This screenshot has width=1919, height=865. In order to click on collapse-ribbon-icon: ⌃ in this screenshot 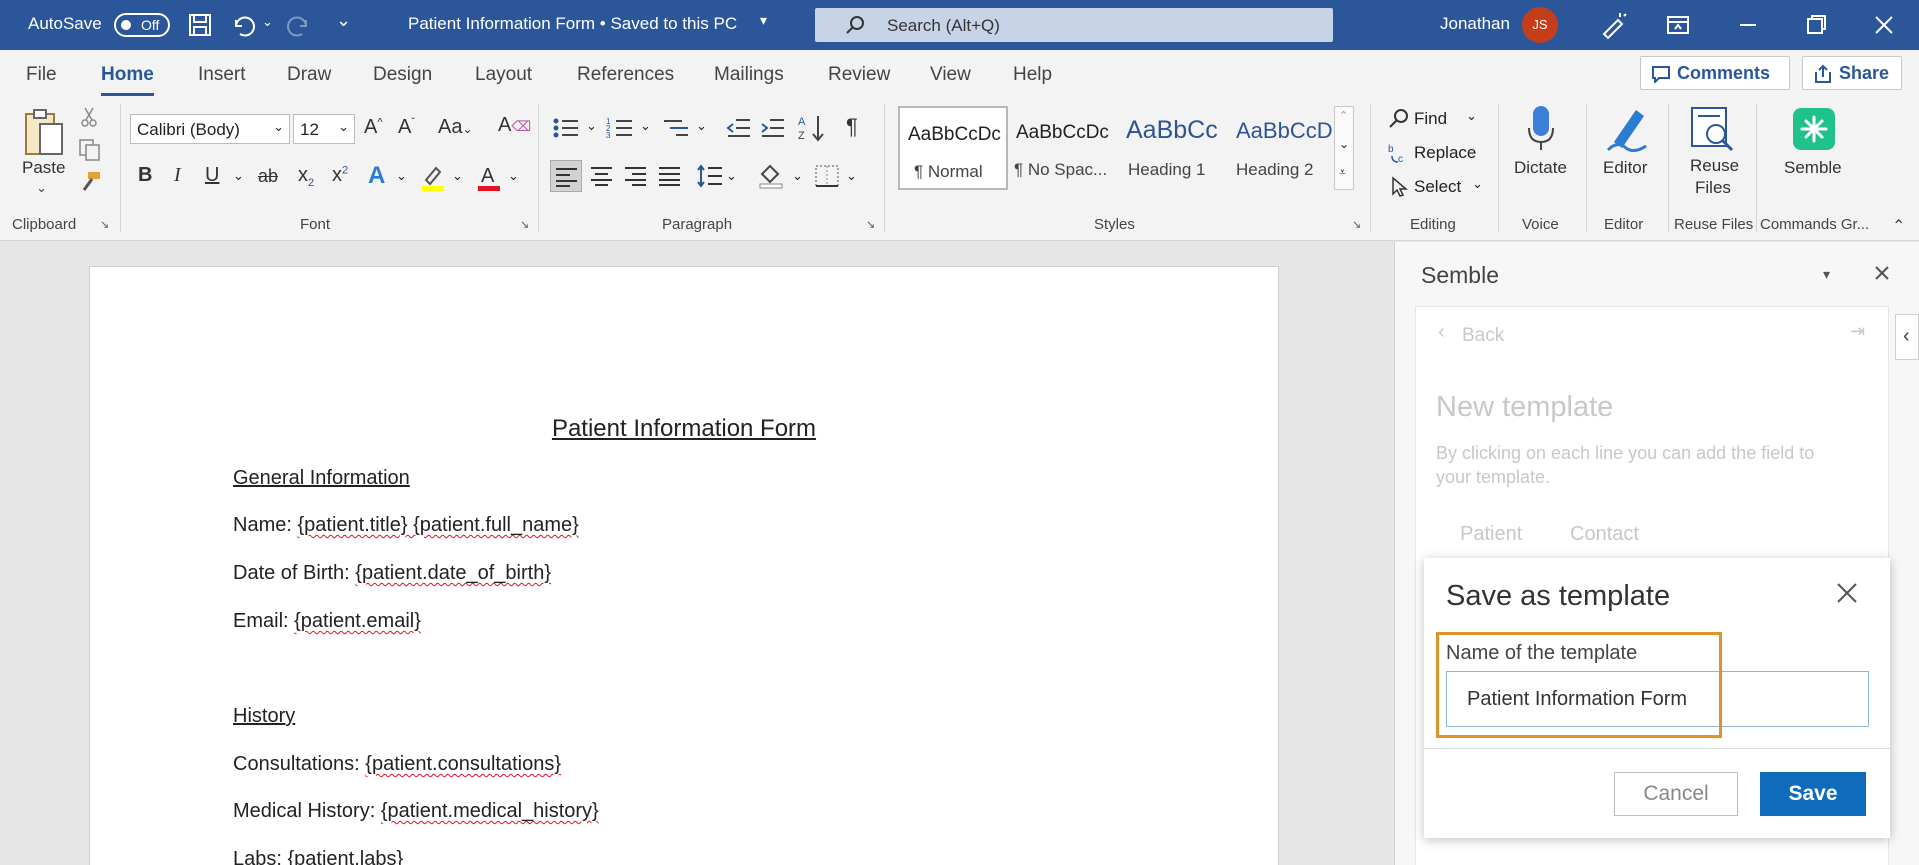, I will do `click(1898, 226)`.